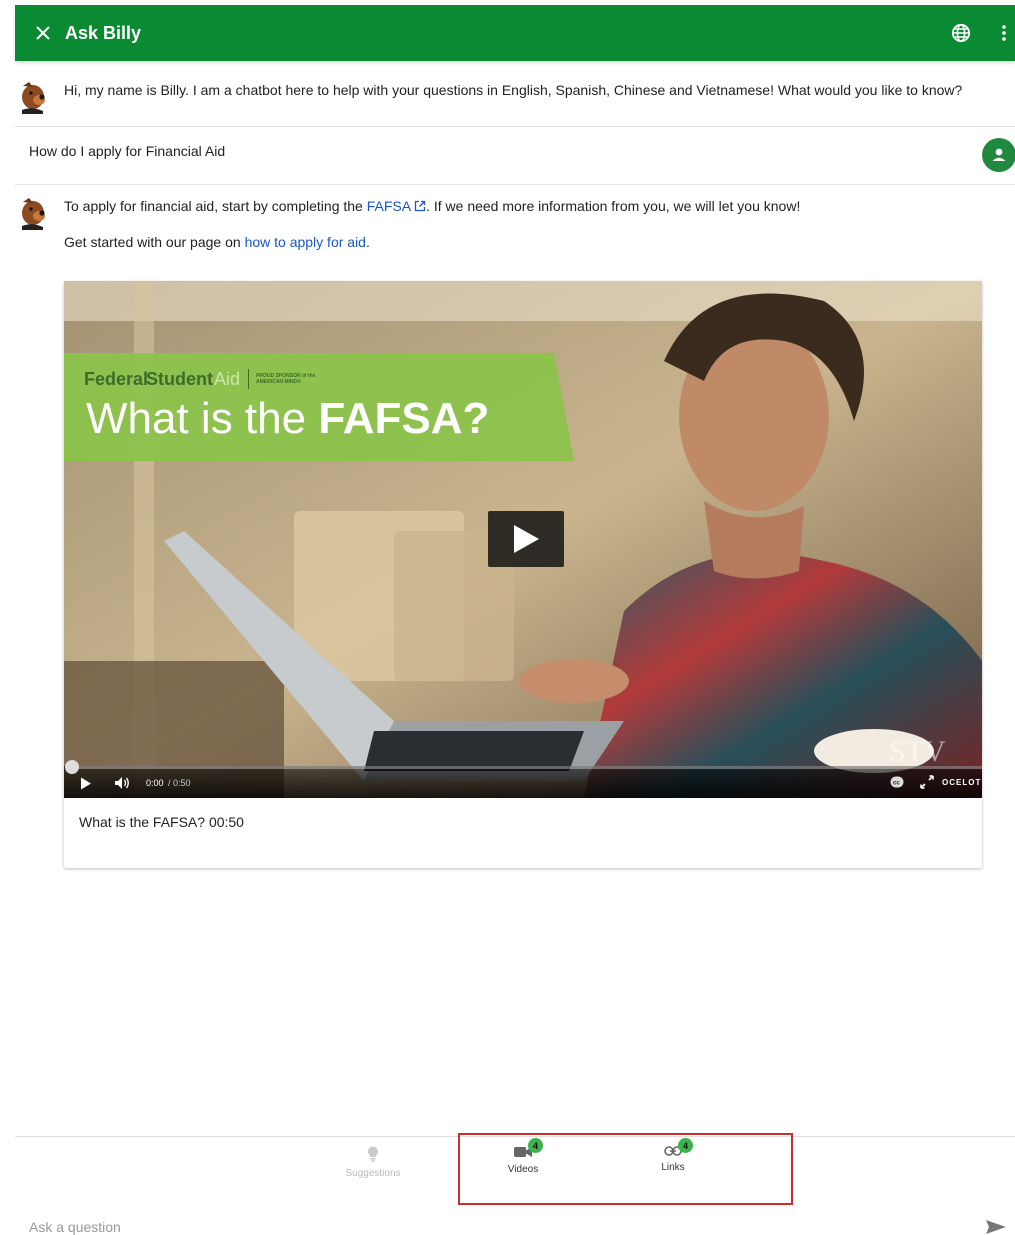  I want to click on closed-captions-icon: cc, so click(897, 782).